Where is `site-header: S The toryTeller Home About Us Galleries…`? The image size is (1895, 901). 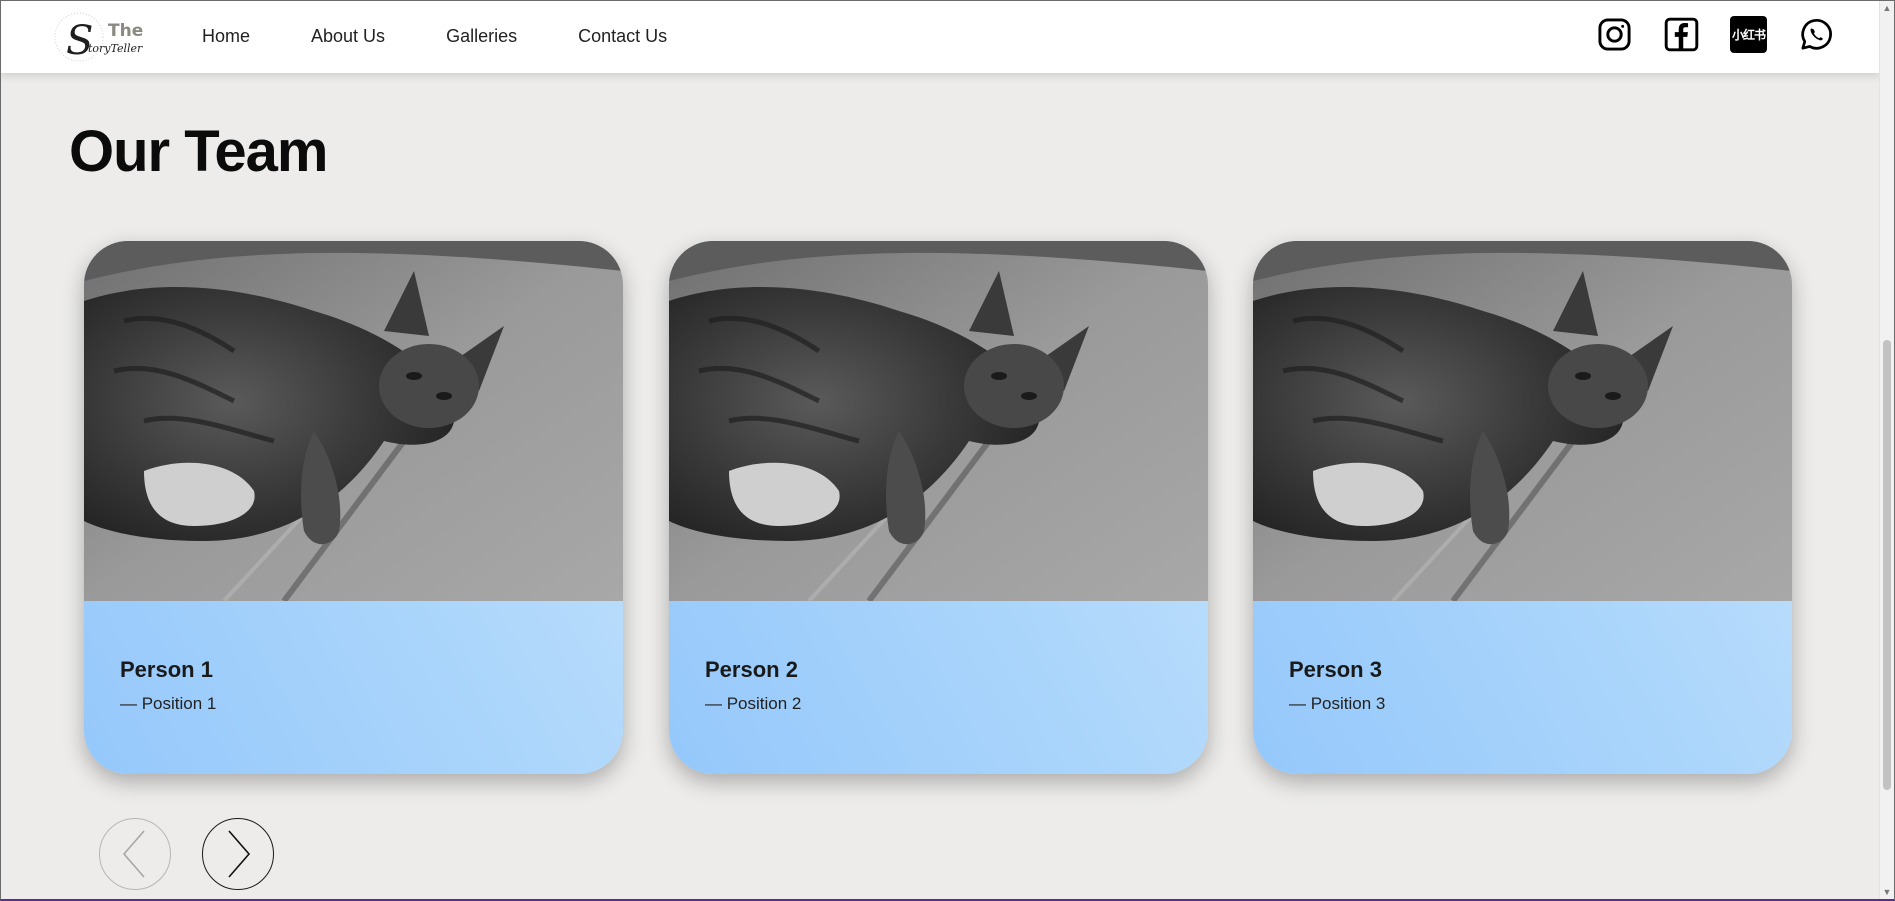
site-header: S The toryTeller Home About Us Galleries… is located at coordinates (940, 36).